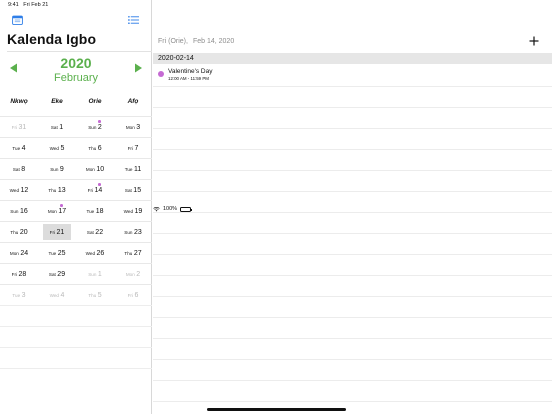 This screenshot has height=414, width=552. I want to click on day-cell-content: Sat 22, so click(95, 232).